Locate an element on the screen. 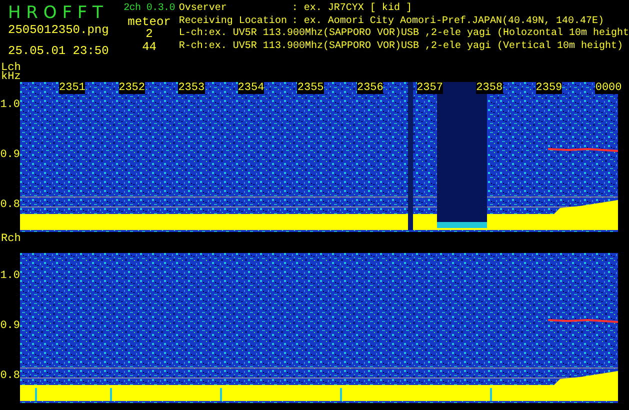 This screenshot has height=410, width=629. info-label: Receiving Location is located at coordinates (233, 22).